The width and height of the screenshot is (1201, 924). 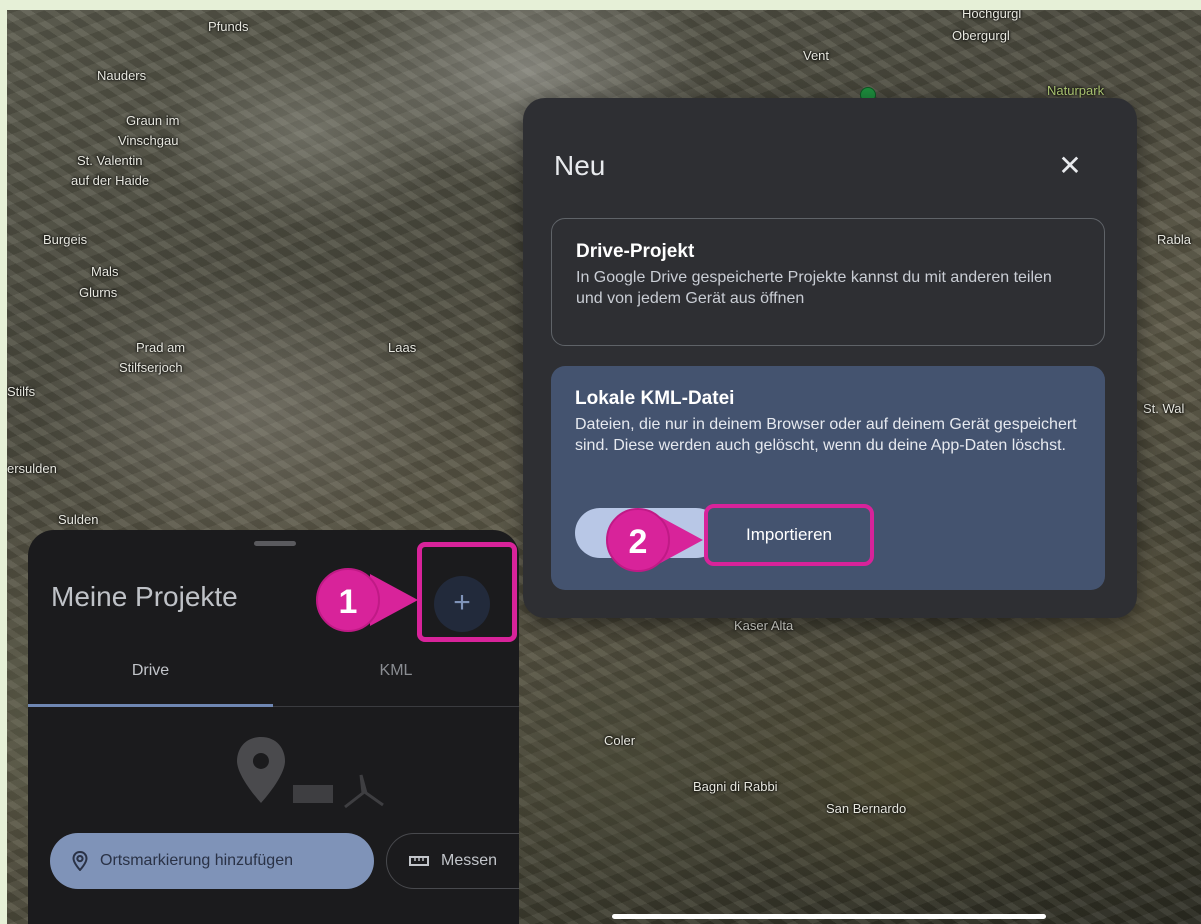 I want to click on map-label: Stilfserjoch, so click(x=151, y=367).